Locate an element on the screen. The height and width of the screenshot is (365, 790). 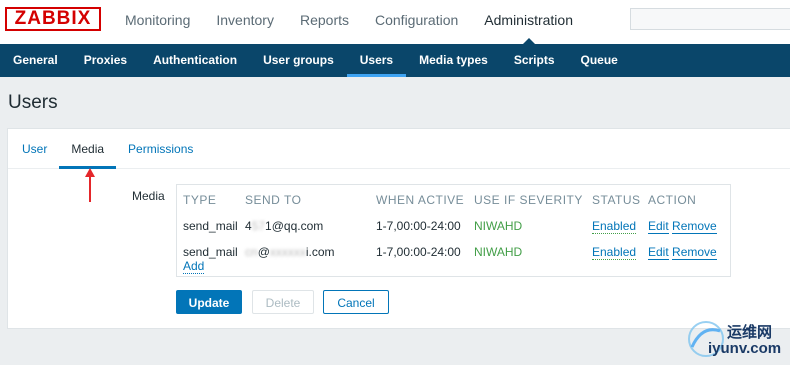
media-send-to: cn@xxxxxxi.com is located at coordinates (310, 252).